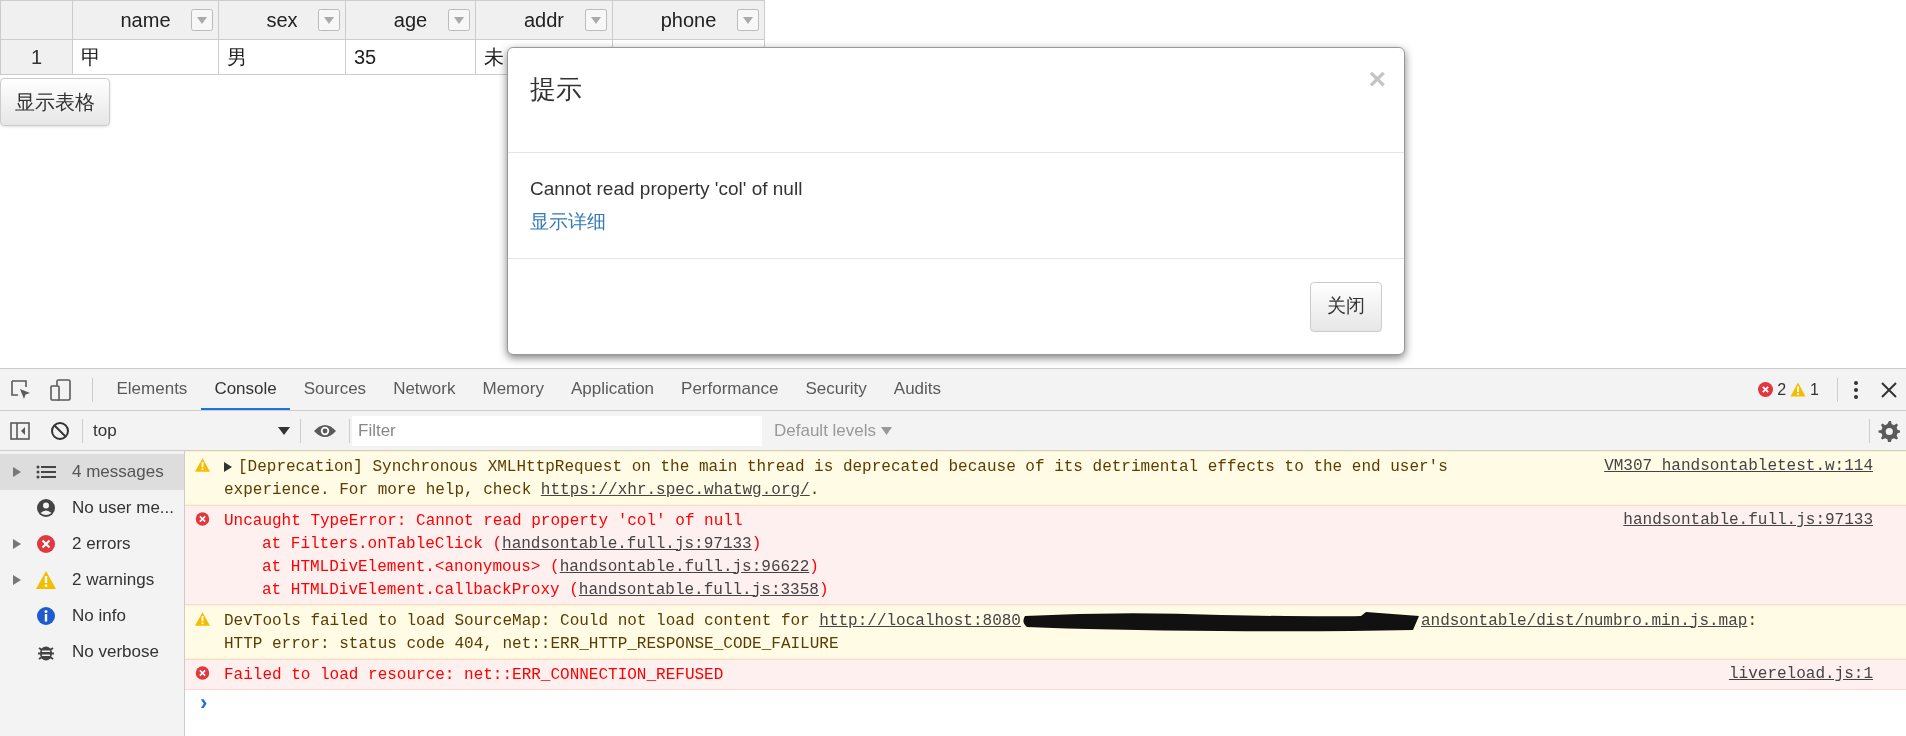  I want to click on show-table-button: 显示表格, so click(55, 102).